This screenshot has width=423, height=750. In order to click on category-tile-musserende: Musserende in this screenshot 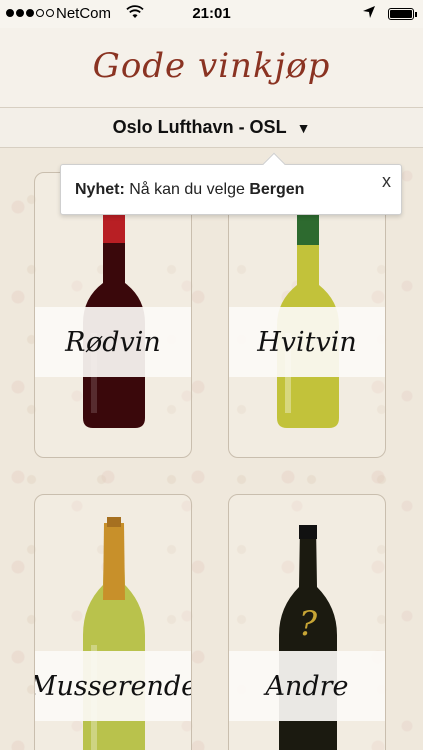, I will do `click(113, 622)`.